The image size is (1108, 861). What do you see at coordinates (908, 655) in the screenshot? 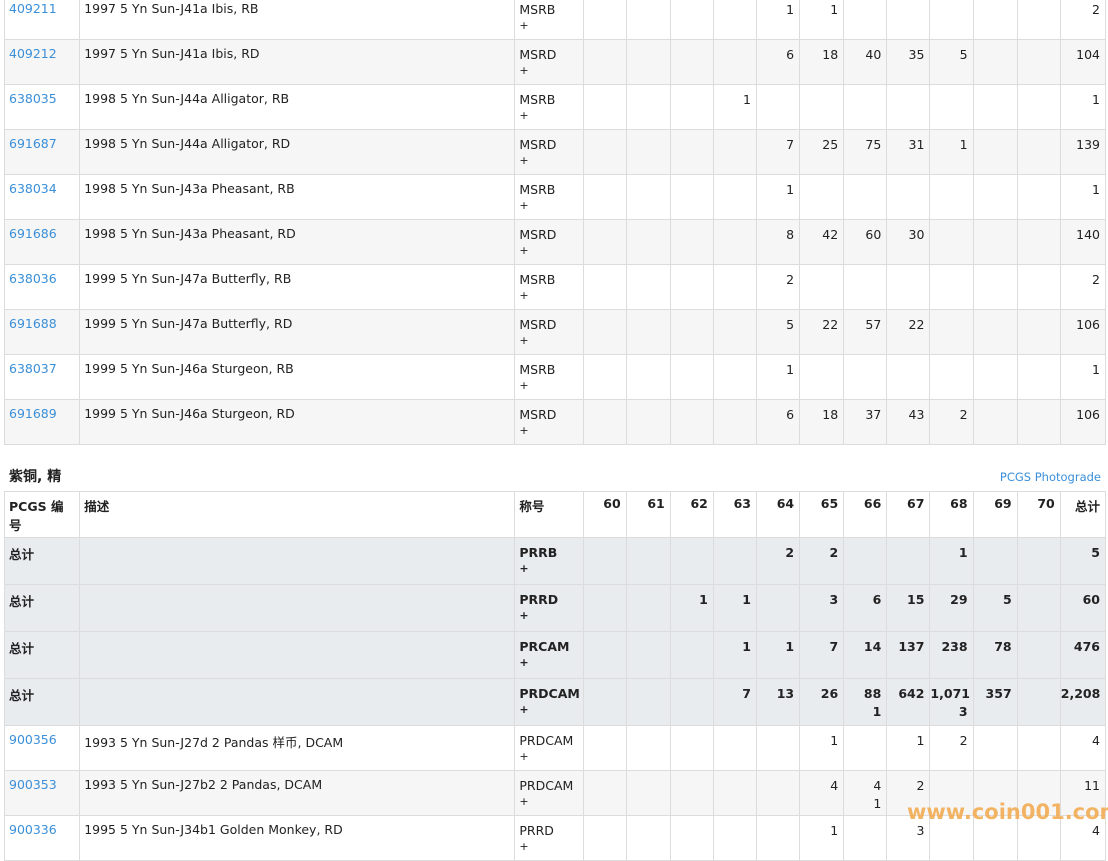
I see `grade-count-cell: 137` at bounding box center [908, 655].